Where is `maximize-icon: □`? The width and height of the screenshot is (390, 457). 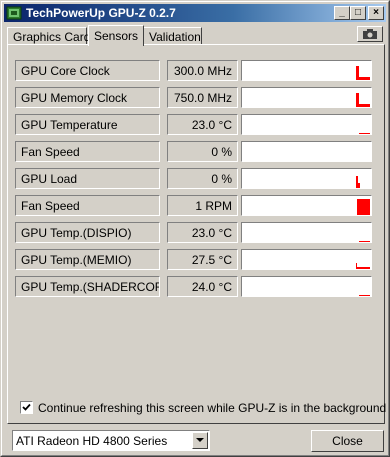
maximize-icon: □ is located at coordinates (358, 12).